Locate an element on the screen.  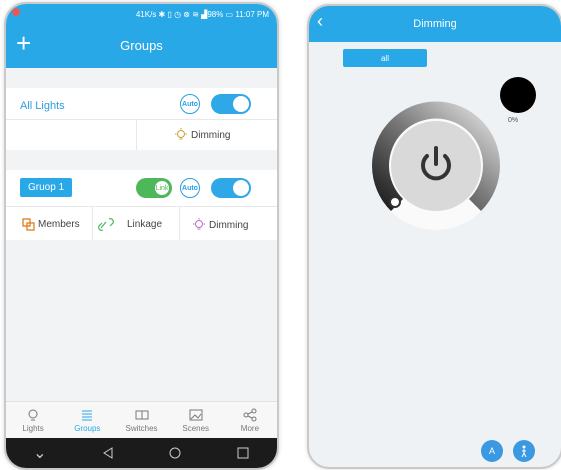
linkage-button: Linkage is located at coordinates (130, 224).